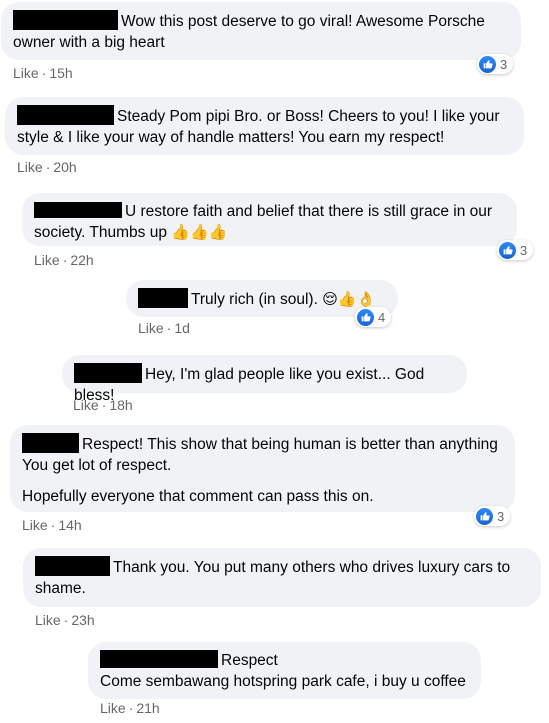  Describe the element at coordinates (81, 260) in the screenshot. I see `timestamp: 22h` at that location.